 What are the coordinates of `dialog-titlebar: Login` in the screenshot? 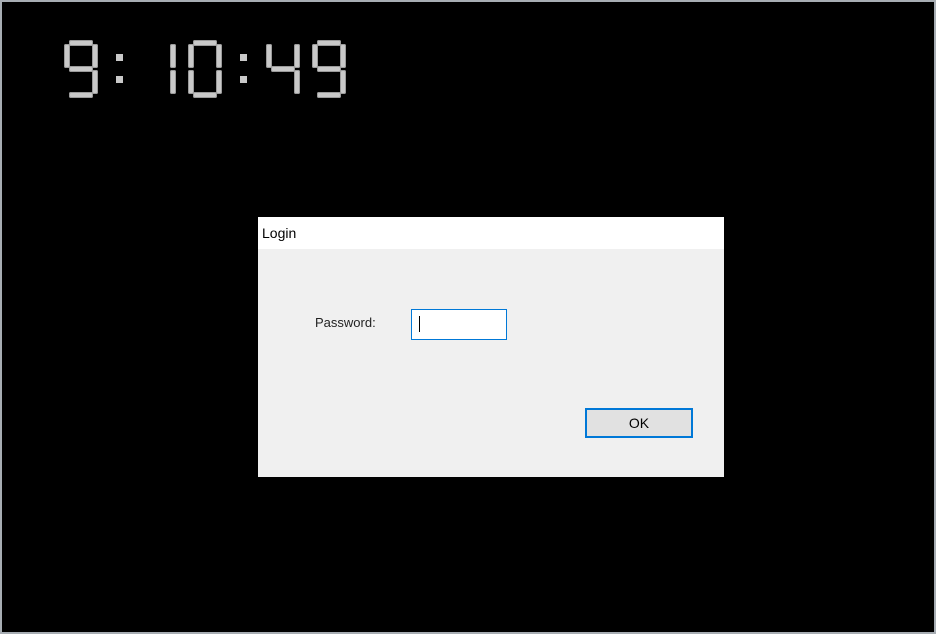 It's located at (491, 233).